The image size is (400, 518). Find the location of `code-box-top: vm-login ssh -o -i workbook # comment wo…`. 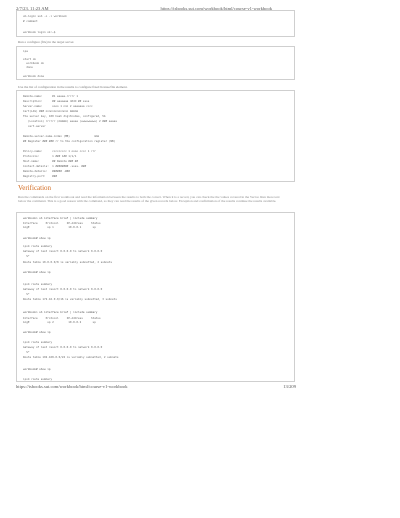

code-box-top: vm-login ssh -o -i workbook # comment wo… is located at coordinates (155, 23).